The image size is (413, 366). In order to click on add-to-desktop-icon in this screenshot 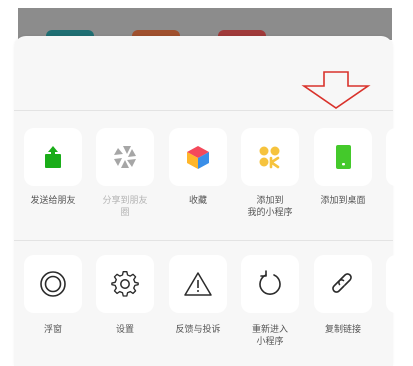, I will do `click(343, 157)`.